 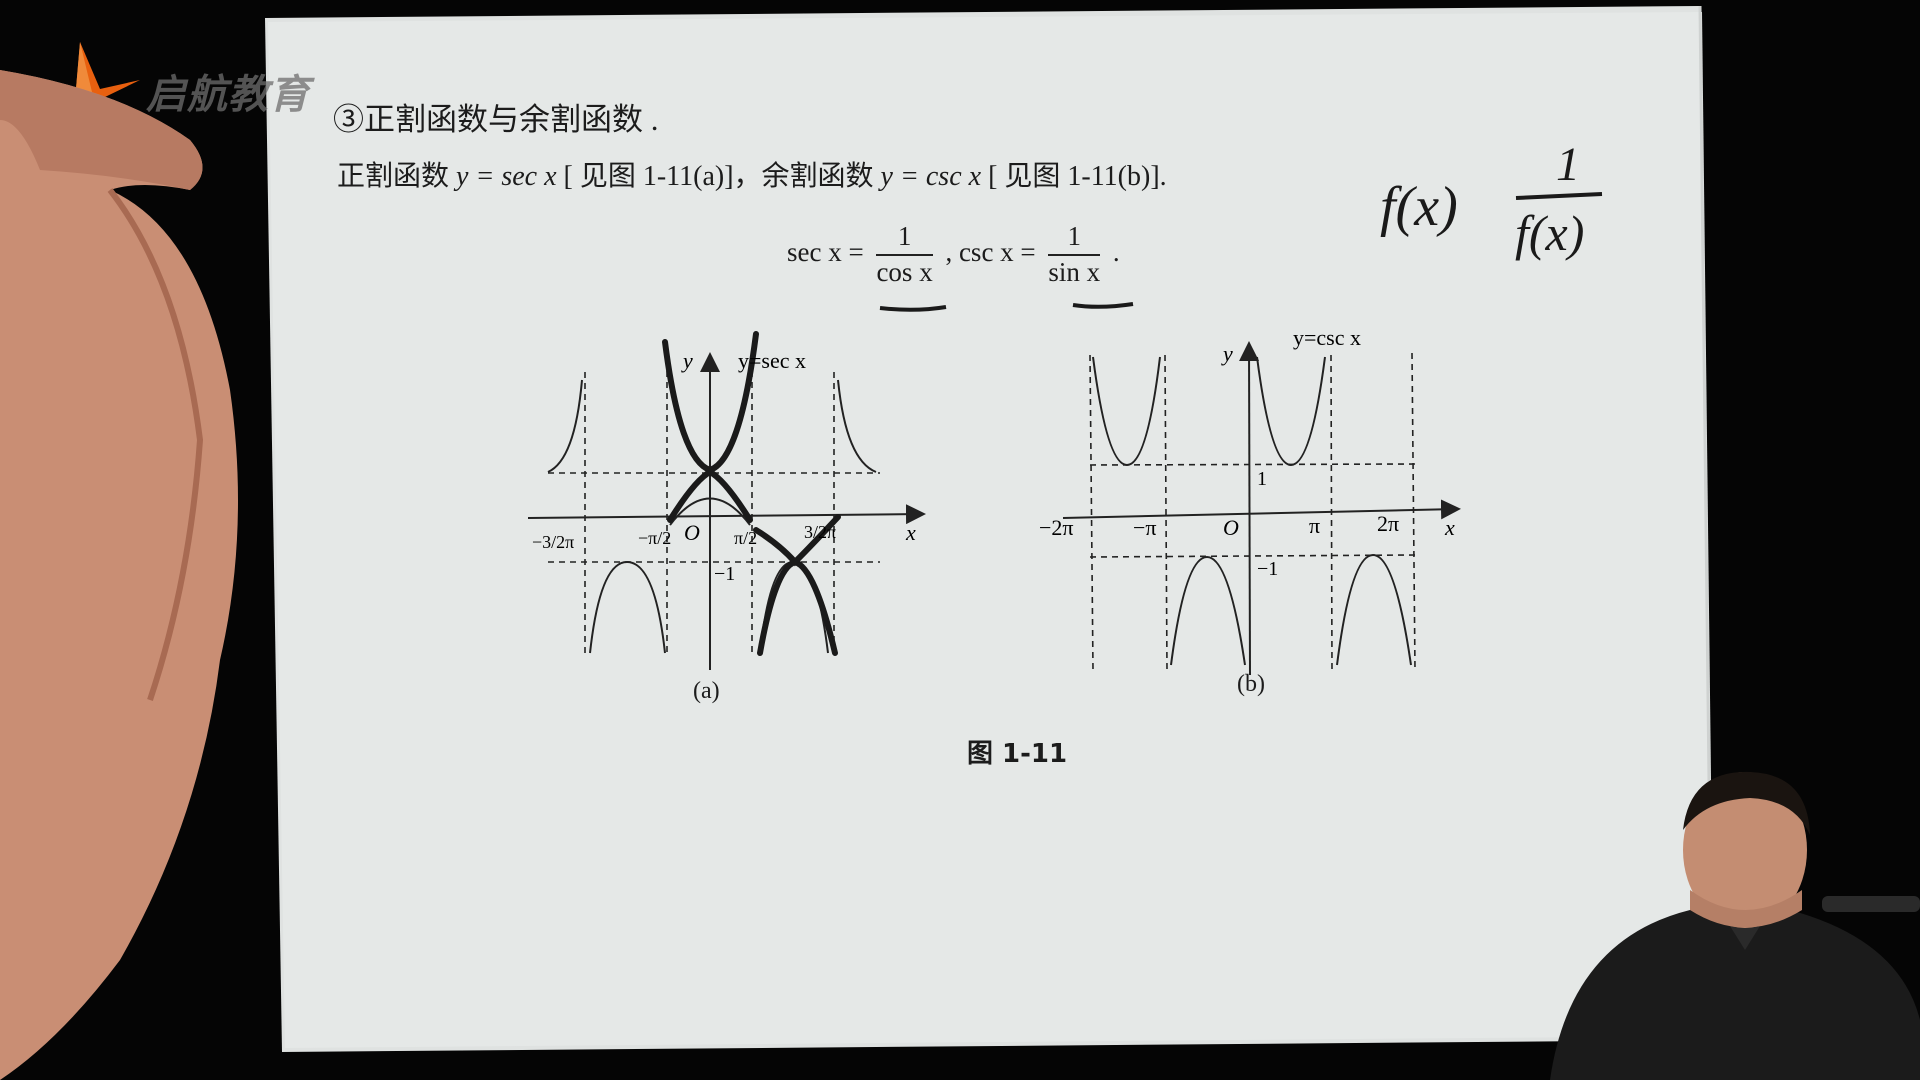 I want to click on sec-fraction: 1 cos x, so click(x=904, y=255).